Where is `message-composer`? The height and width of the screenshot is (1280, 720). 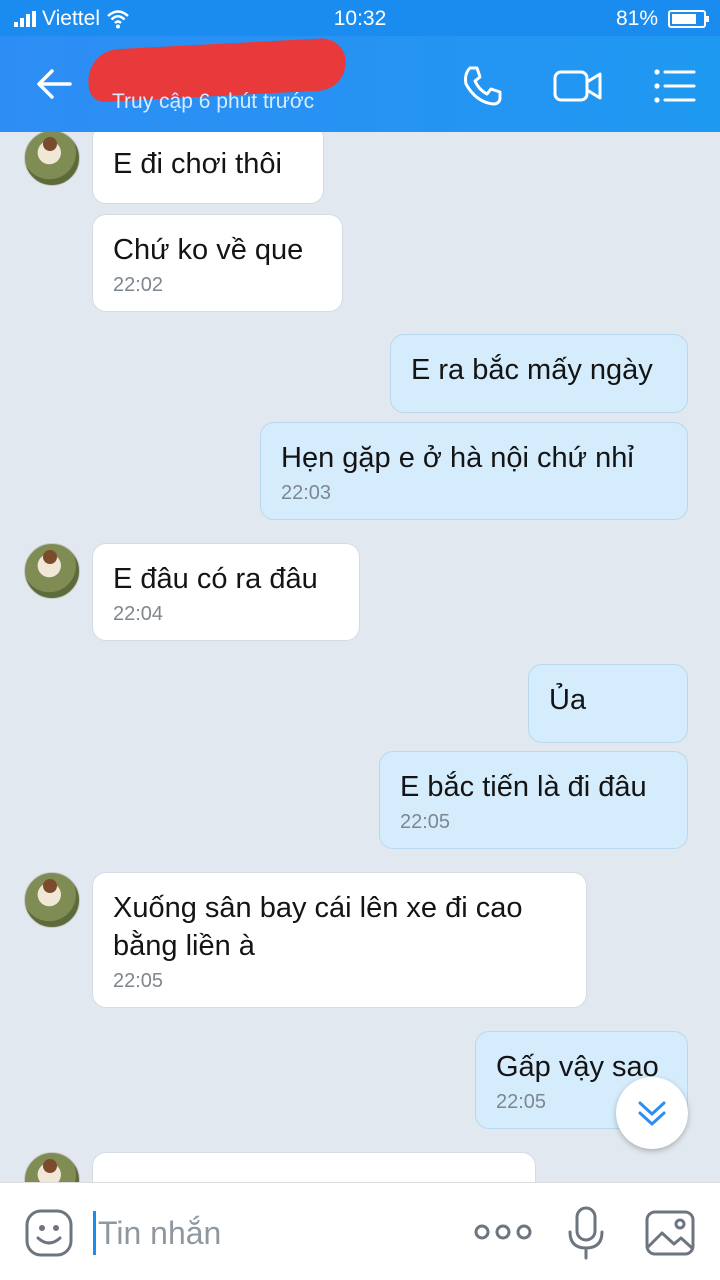 message-composer is located at coordinates (360, 1231).